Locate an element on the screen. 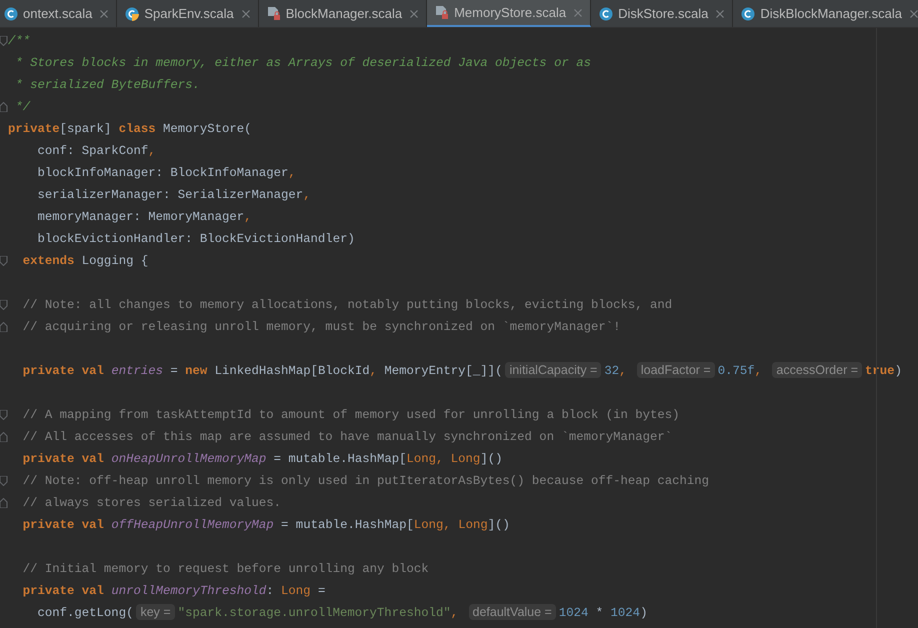 This screenshot has height=628, width=918. code-line: conf.getLong( key = "spark.storage.unrollMemoryThreshold", defaultValue = 1024 * 1024) is located at coordinates (342, 612).